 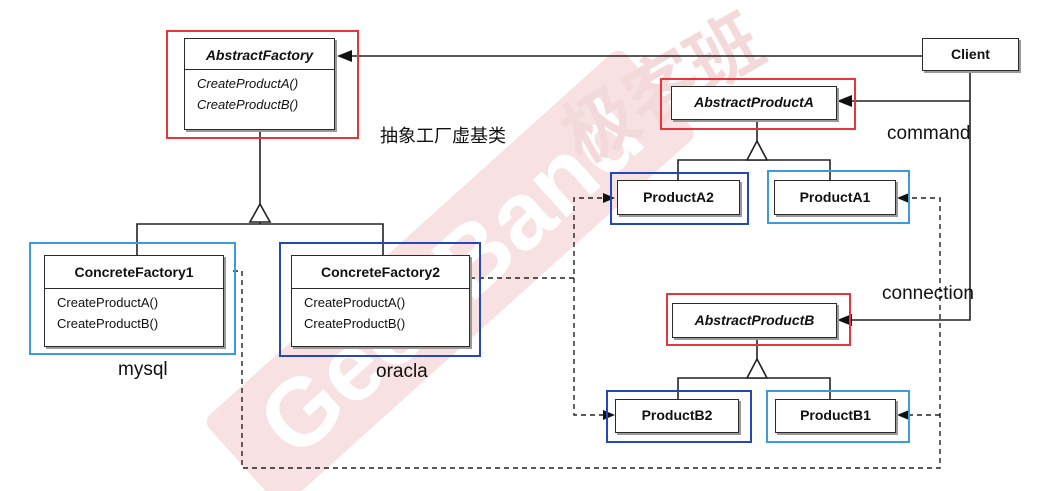 I want to click on concretefactory2-operations: CreateProductA() CreateProductB(), so click(x=380, y=311).